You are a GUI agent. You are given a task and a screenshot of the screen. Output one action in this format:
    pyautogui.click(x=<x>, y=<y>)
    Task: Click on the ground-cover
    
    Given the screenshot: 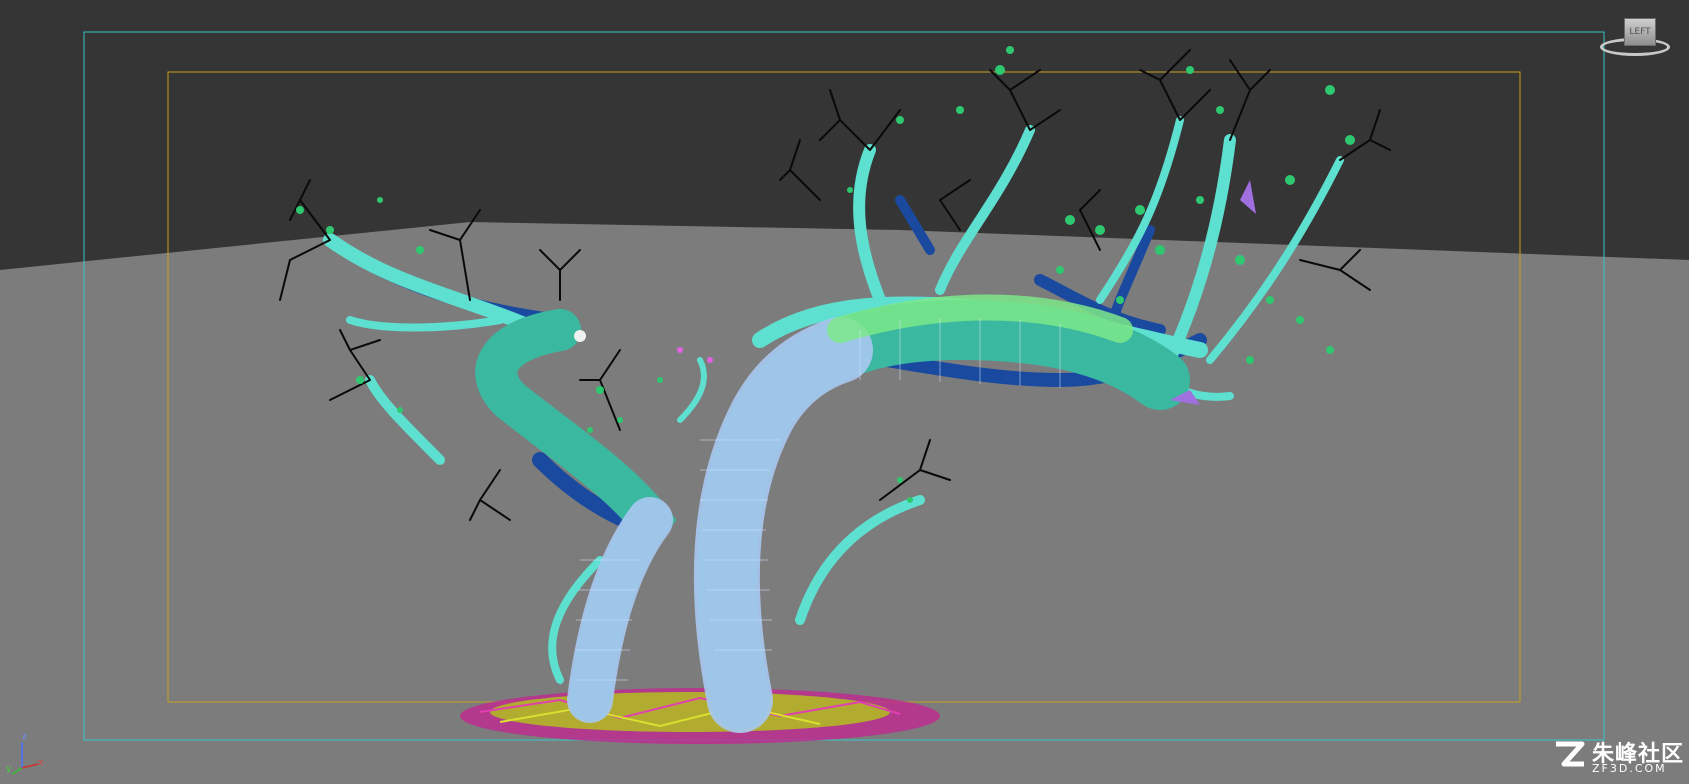 What is the action you would take?
    pyautogui.click(x=700, y=716)
    